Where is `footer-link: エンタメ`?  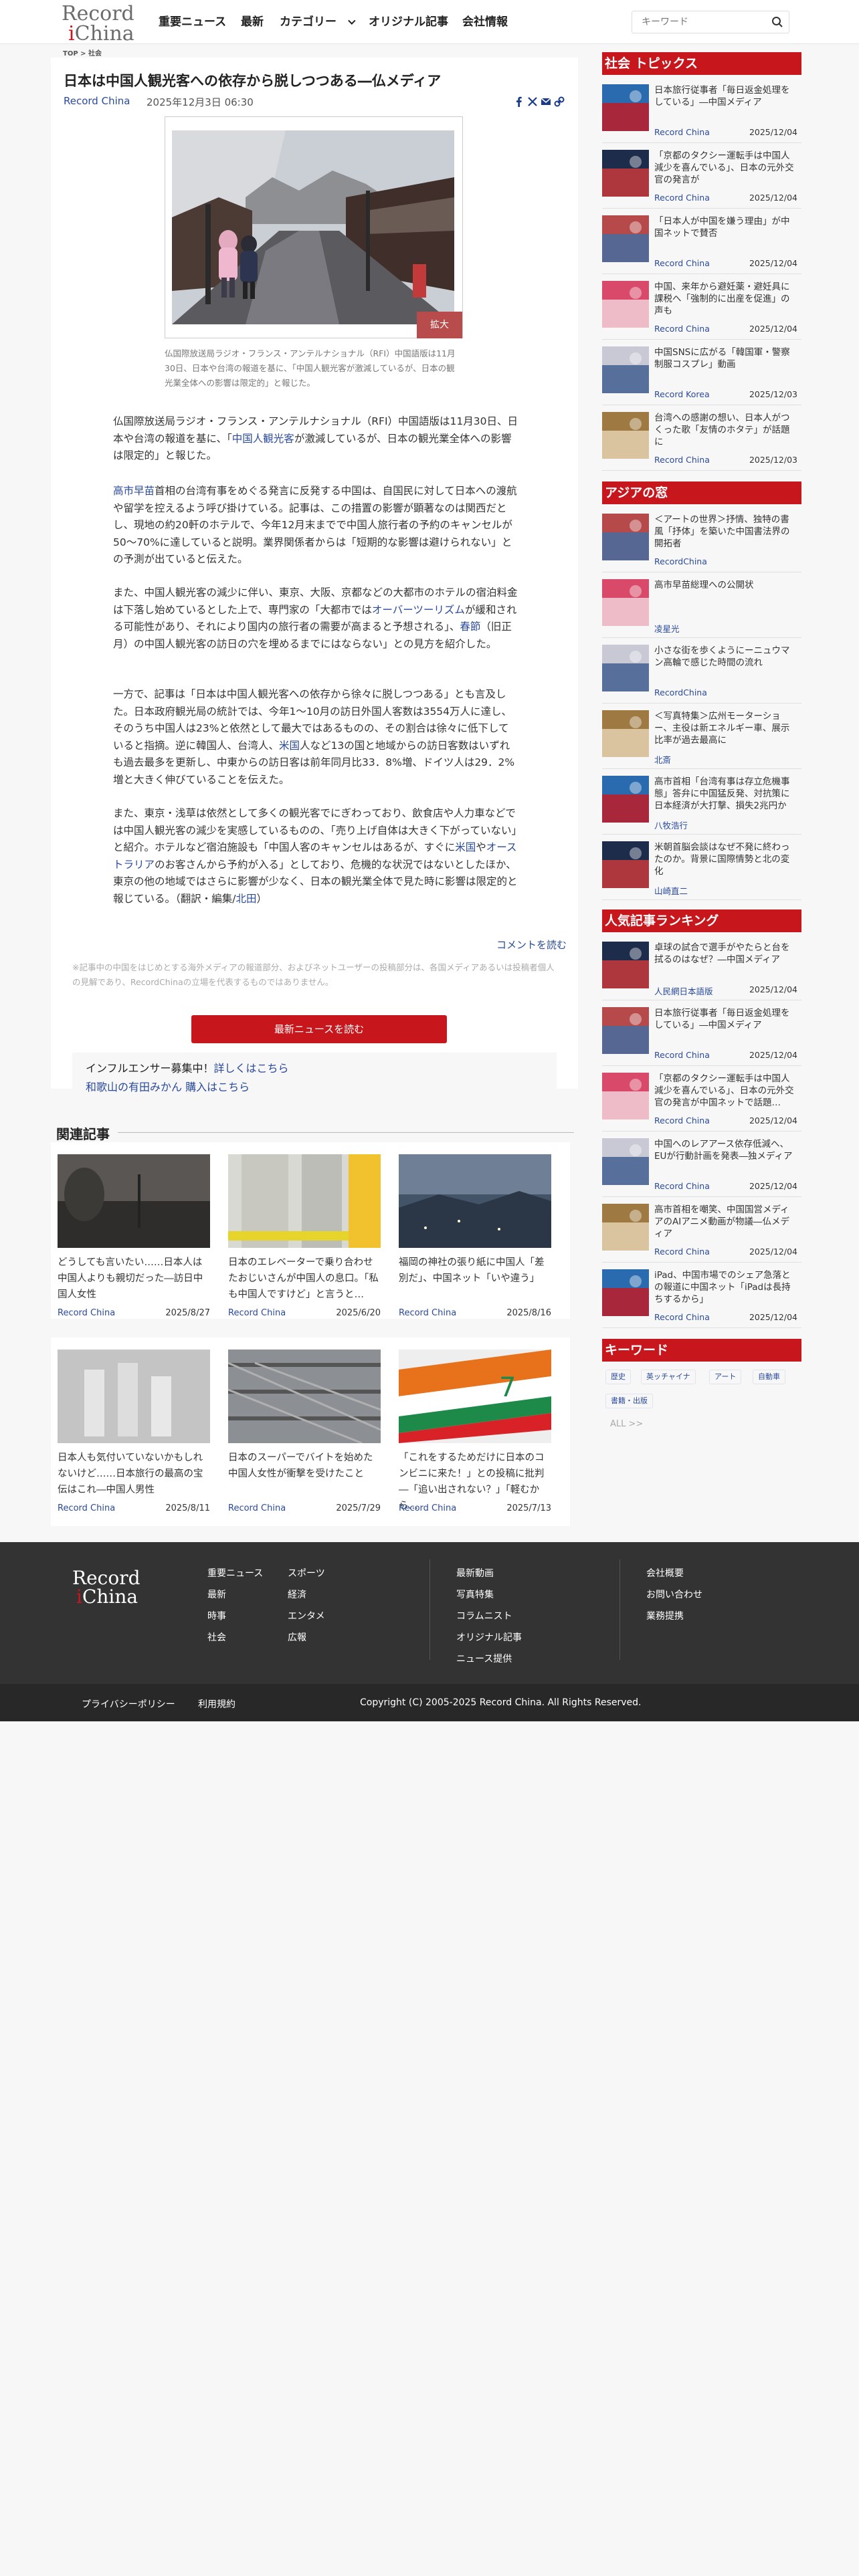 footer-link: エンタメ is located at coordinates (307, 1616).